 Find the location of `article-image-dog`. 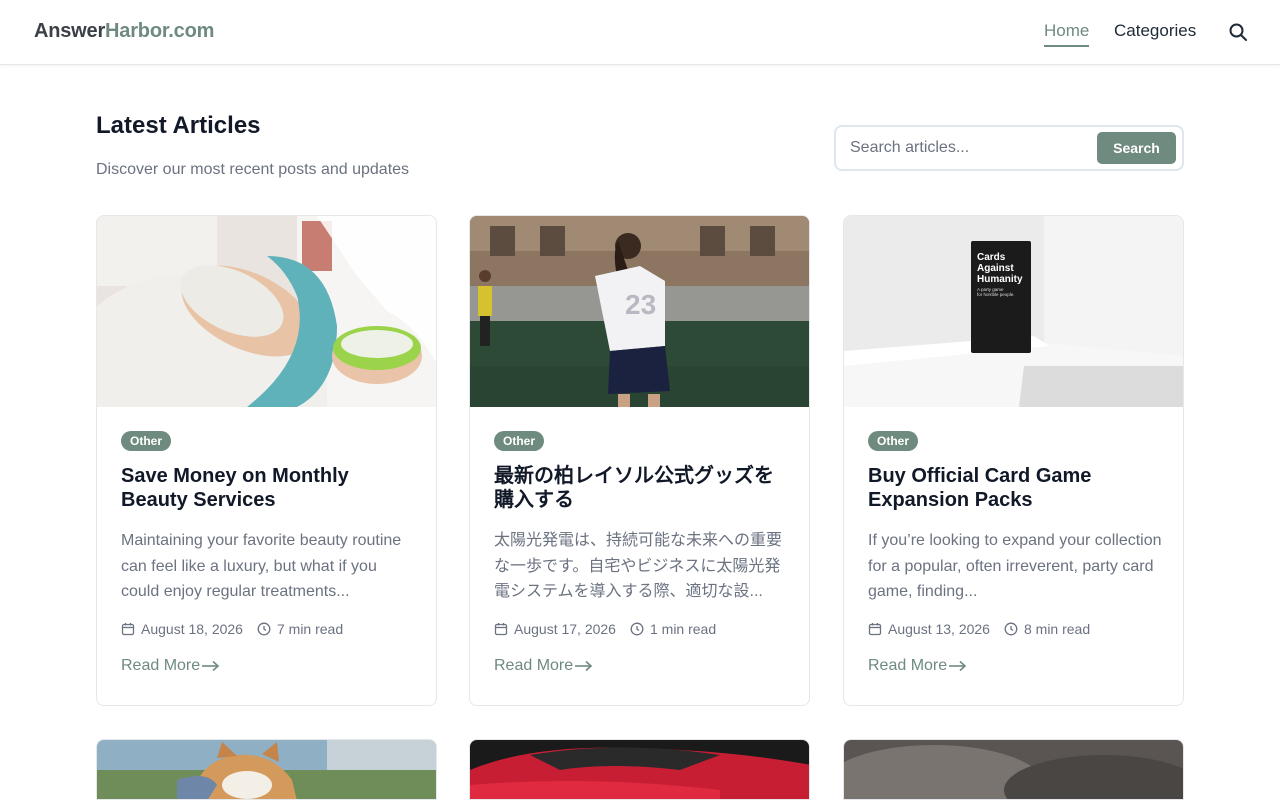

article-image-dog is located at coordinates (267, 770).